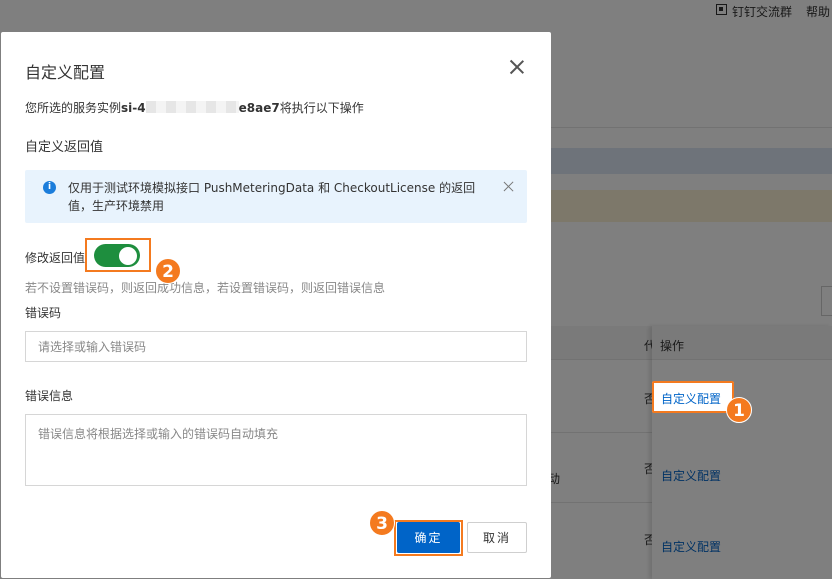 Image resolution: width=832 pixels, height=579 pixels. What do you see at coordinates (276, 346) in the screenshot?
I see `error-code-input` at bounding box center [276, 346].